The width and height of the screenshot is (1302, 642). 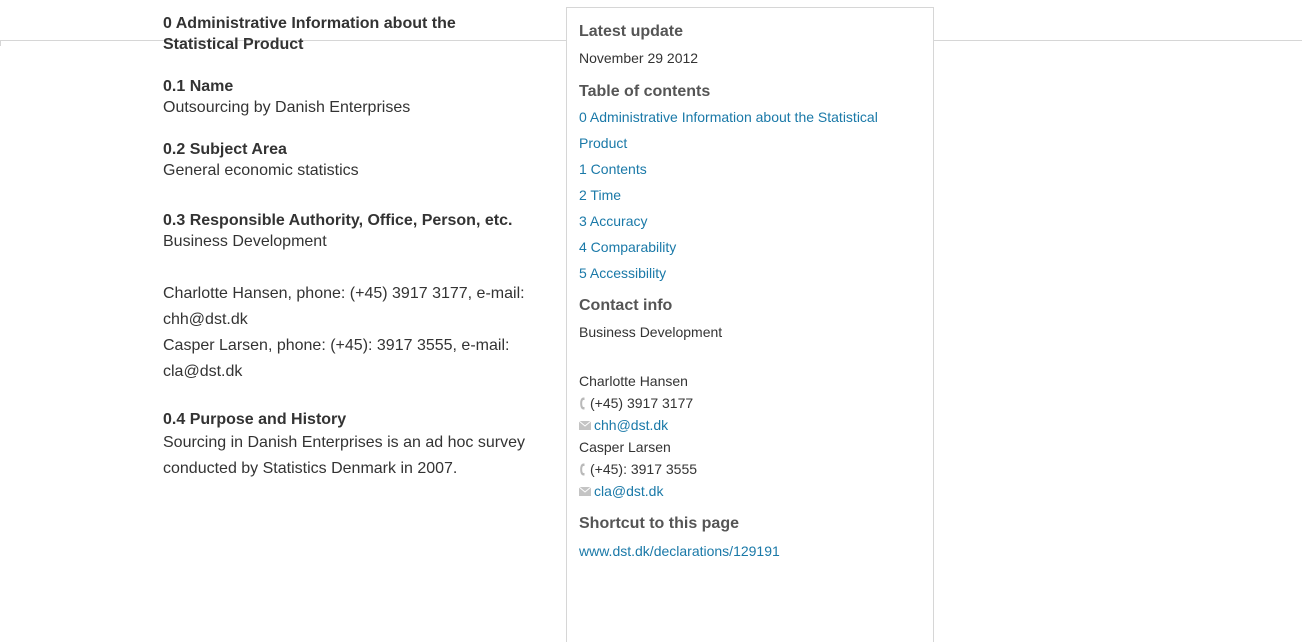 What do you see at coordinates (198, 86) in the screenshot?
I see `subsection-title-name: 0.1 Name` at bounding box center [198, 86].